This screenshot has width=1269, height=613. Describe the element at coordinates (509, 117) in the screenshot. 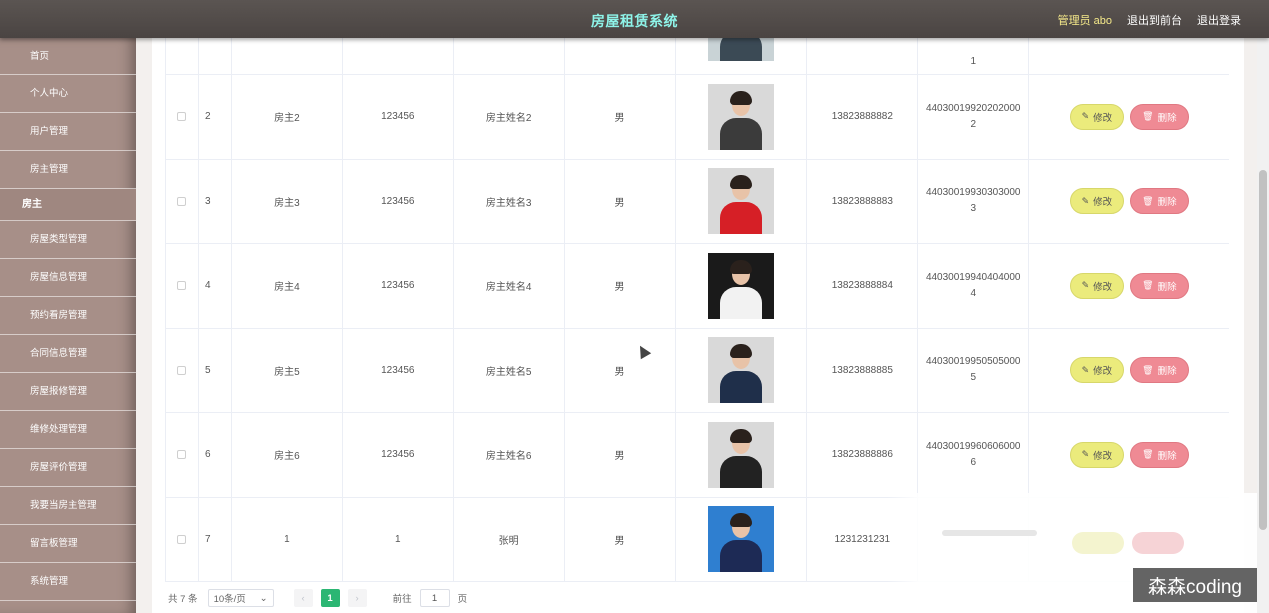

I see `cell-name: 房主姓名2` at that location.